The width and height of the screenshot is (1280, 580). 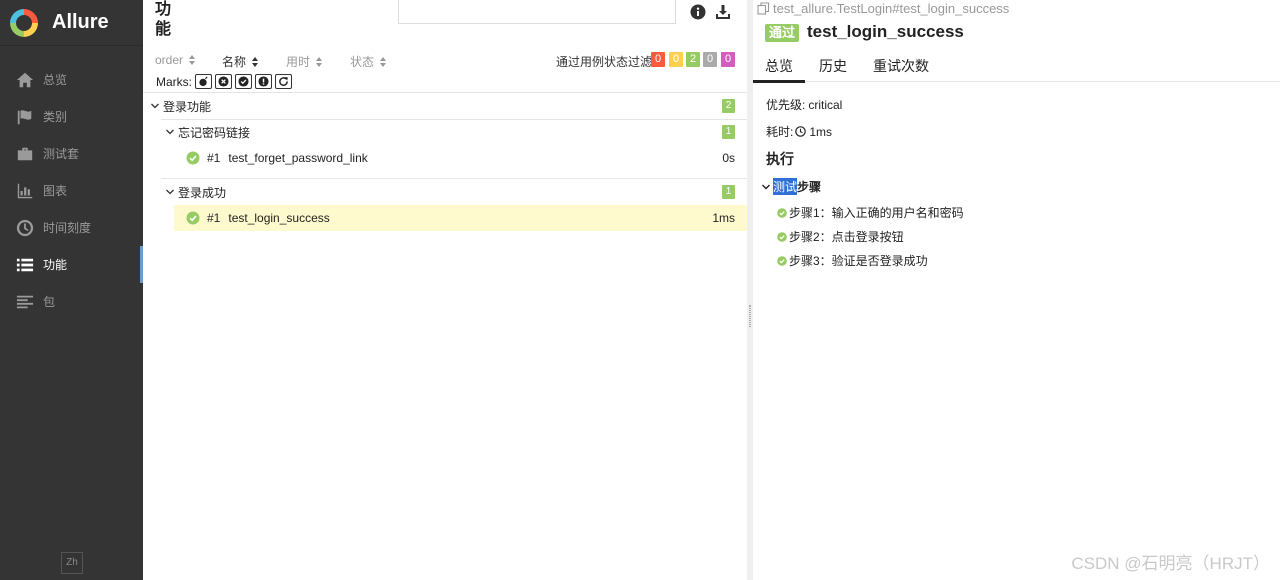 What do you see at coordinates (25, 227) in the screenshot?
I see `clock-icon` at bounding box center [25, 227].